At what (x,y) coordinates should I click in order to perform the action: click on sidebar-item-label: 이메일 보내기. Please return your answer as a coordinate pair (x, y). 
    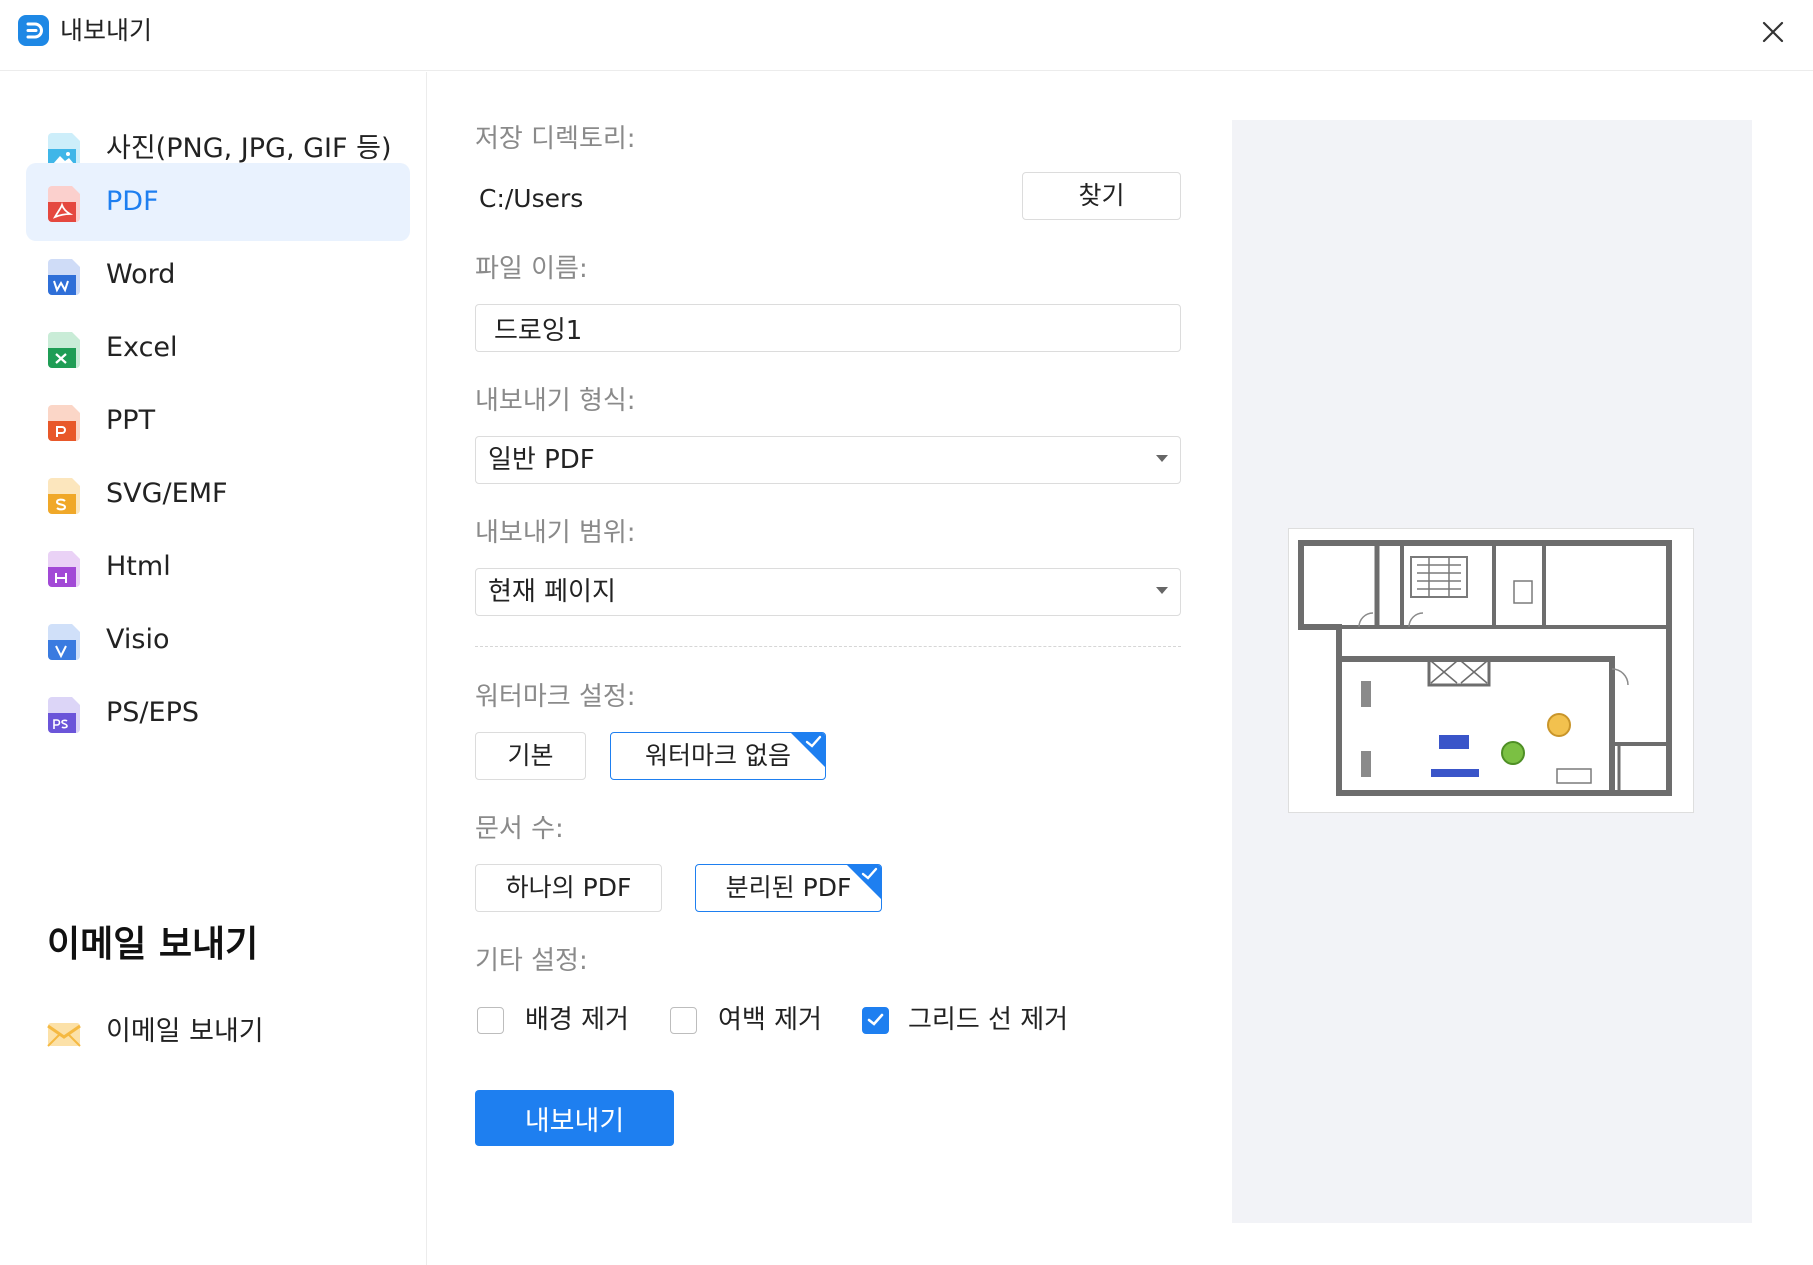
    Looking at the image, I should click on (185, 1031).